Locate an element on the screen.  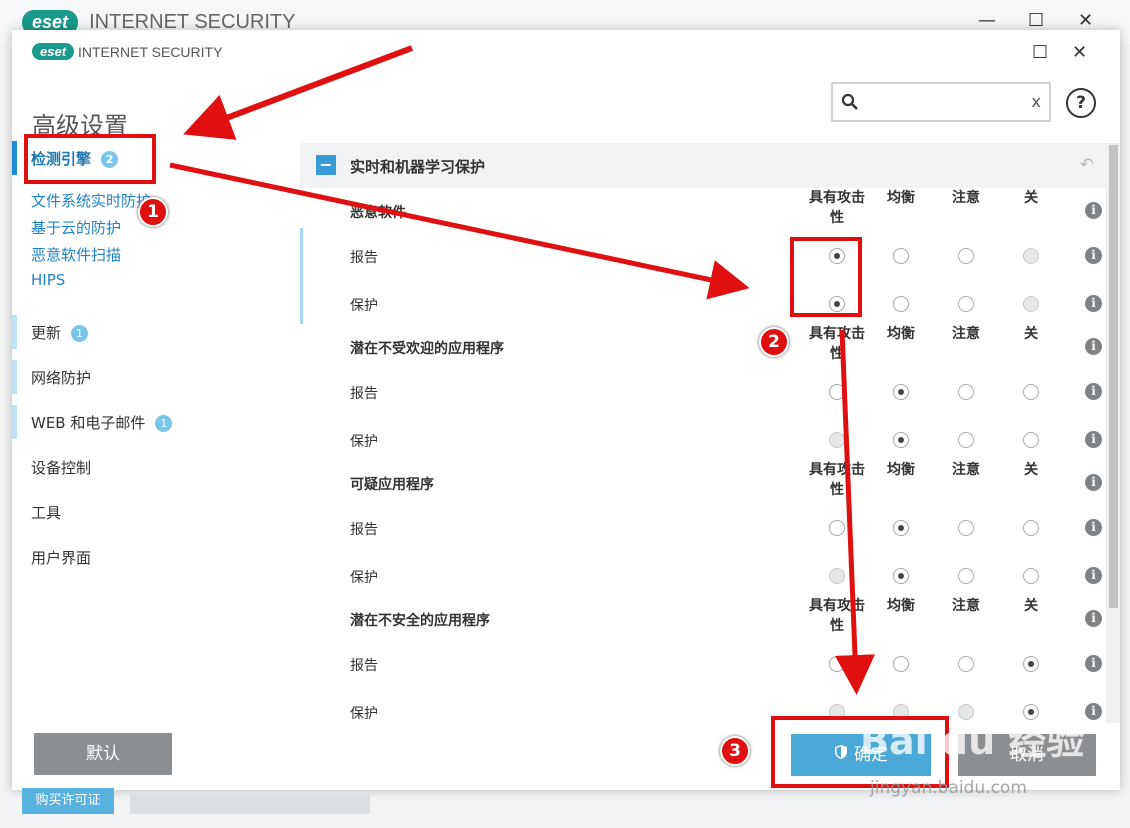
arrow-to-detection is located at coordinates (298, 92).